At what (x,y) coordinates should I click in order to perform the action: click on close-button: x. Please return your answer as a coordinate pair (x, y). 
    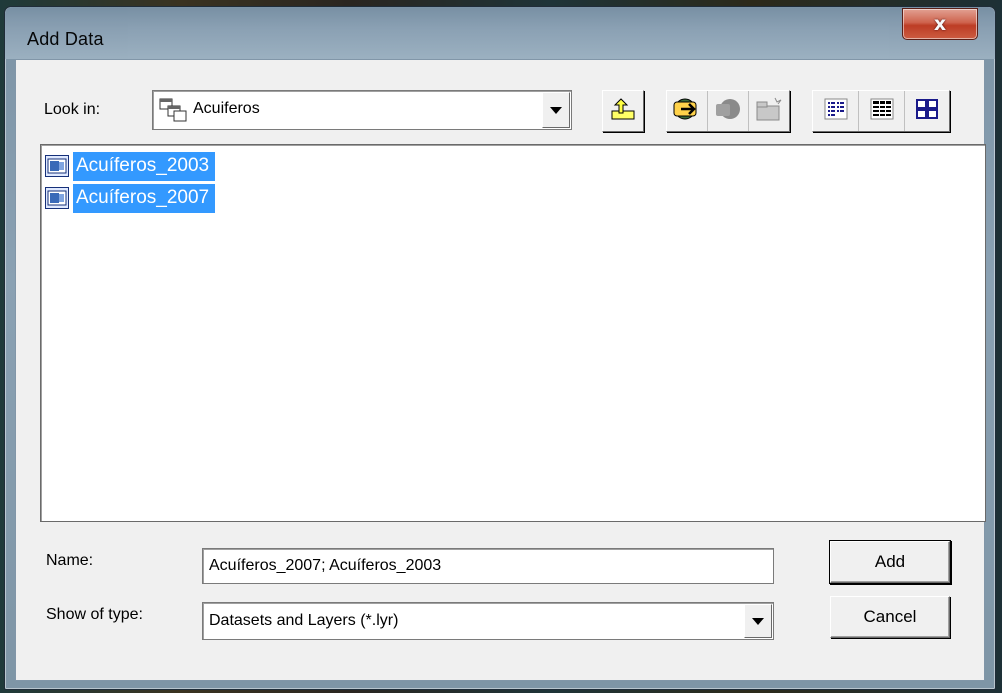
    Looking at the image, I should click on (940, 24).